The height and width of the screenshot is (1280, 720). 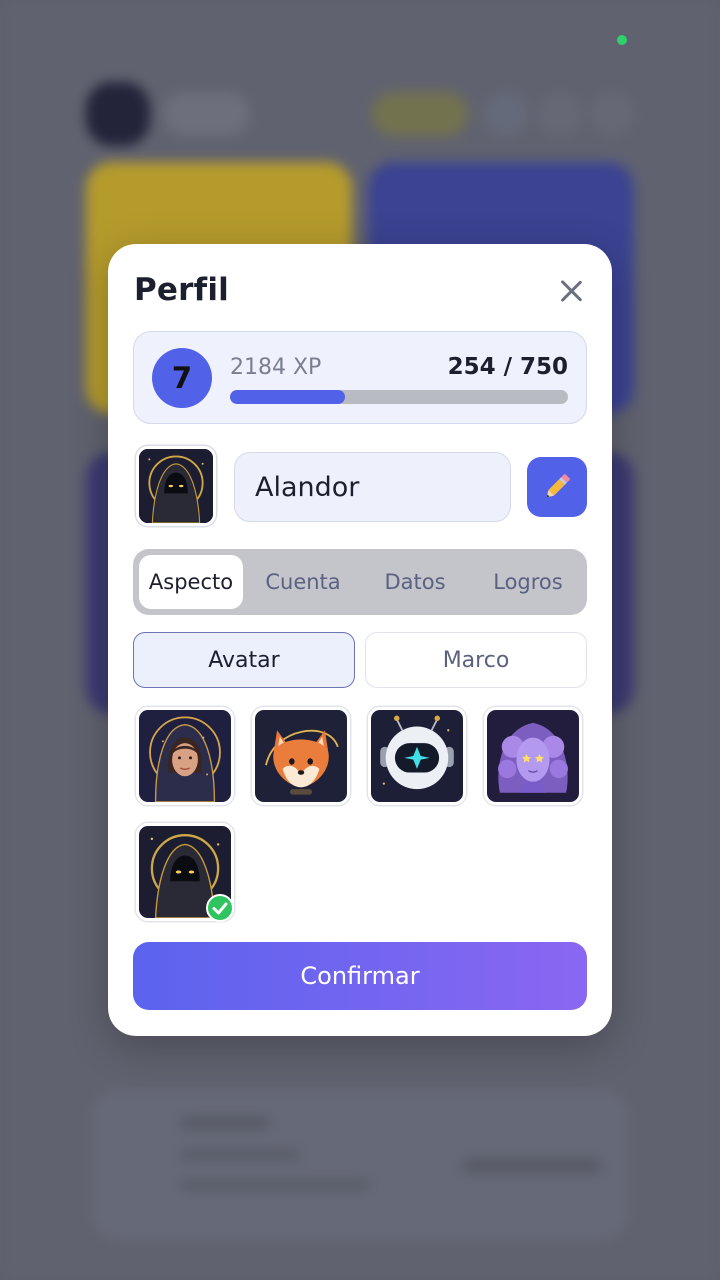 What do you see at coordinates (372, 487) in the screenshot?
I see `name-input` at bounding box center [372, 487].